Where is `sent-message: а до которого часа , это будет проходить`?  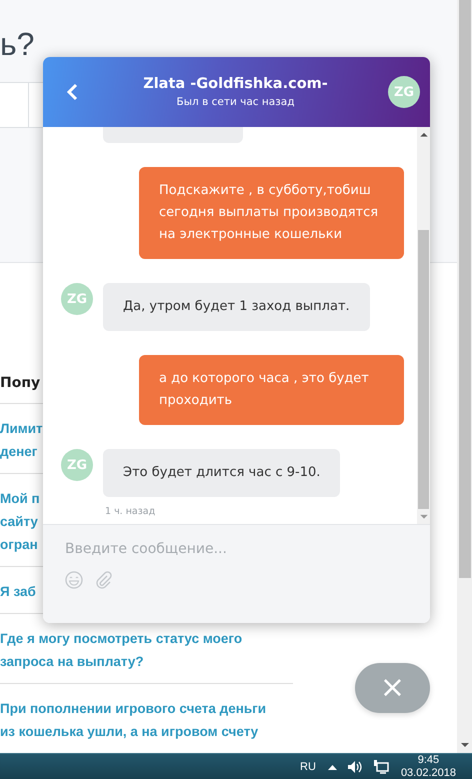 sent-message: а до которого часа , это будет проходить is located at coordinates (271, 390).